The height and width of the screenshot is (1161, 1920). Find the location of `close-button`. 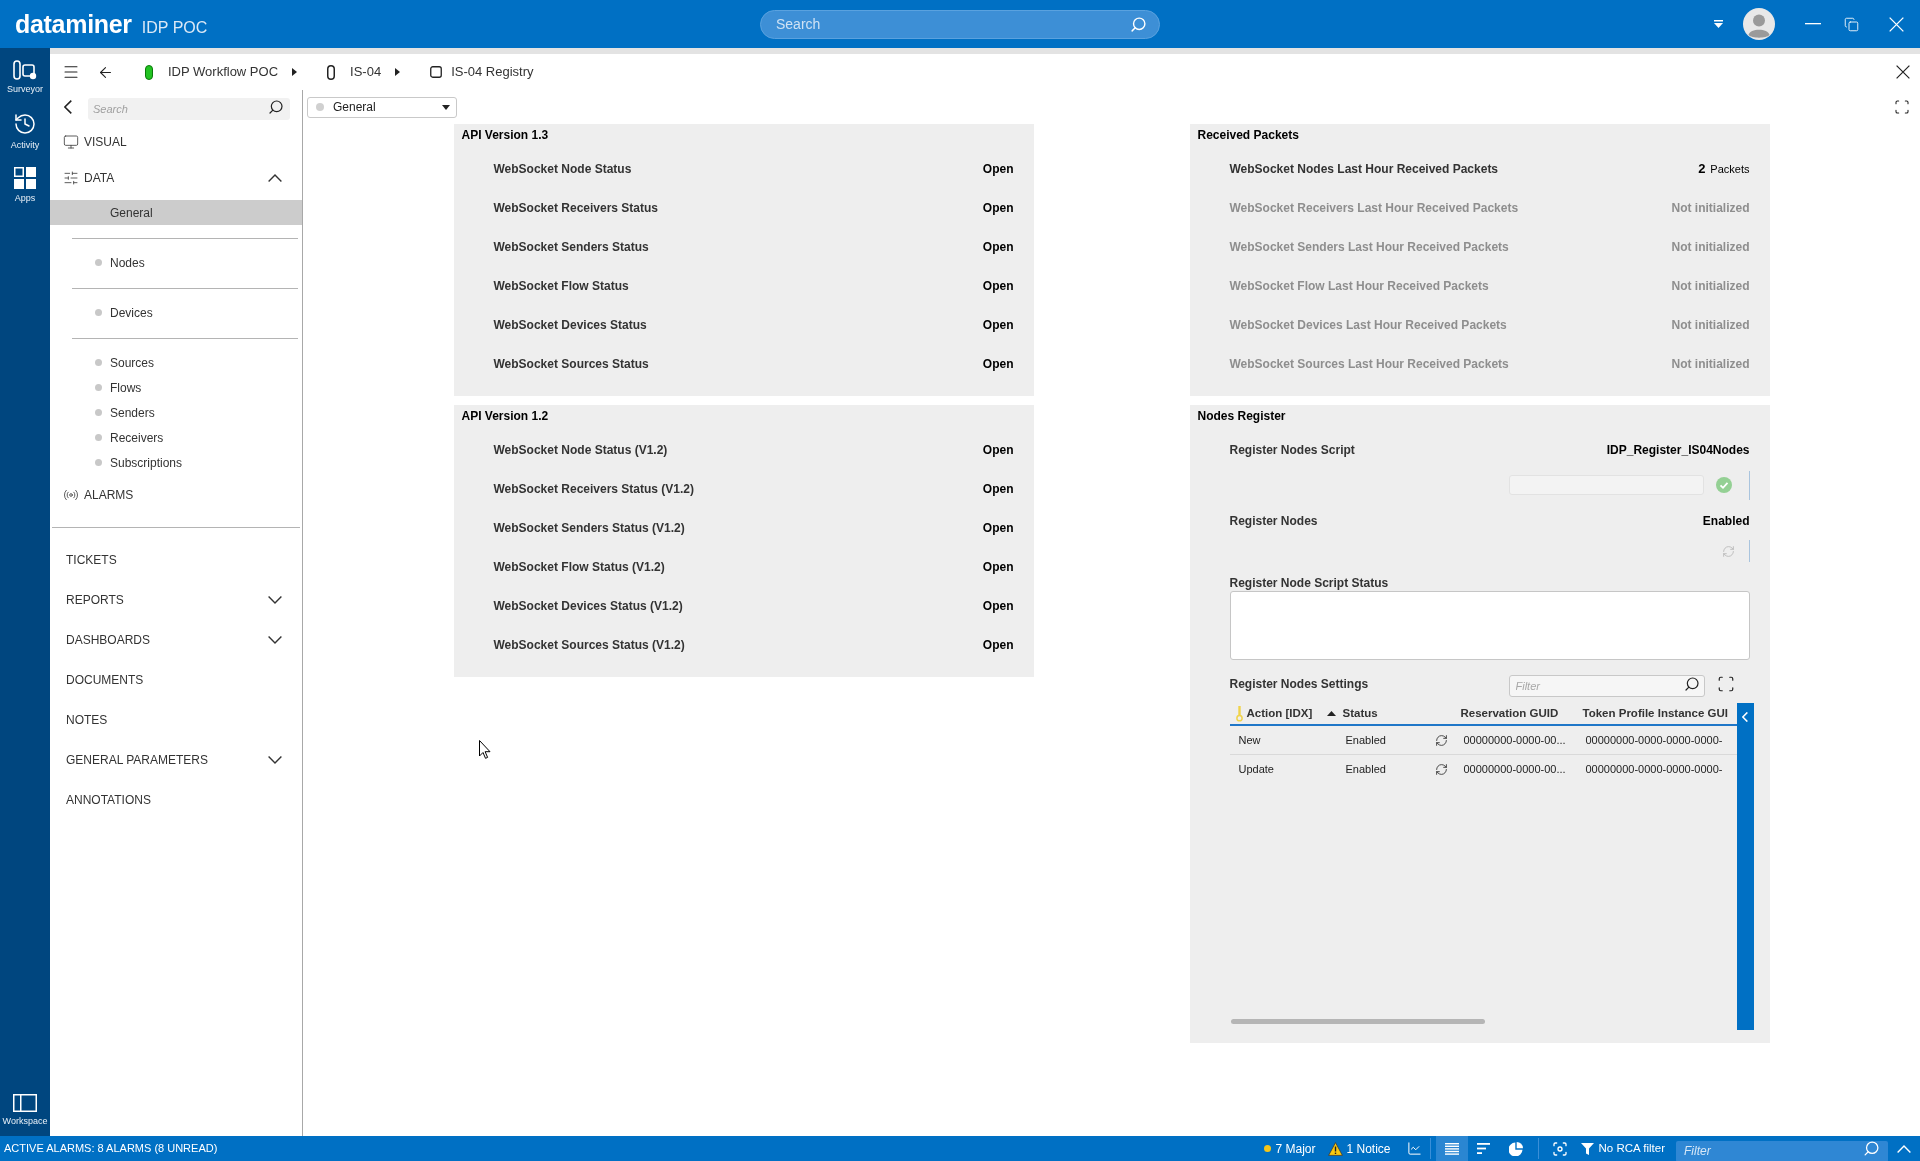

close-button is located at coordinates (1903, 72).